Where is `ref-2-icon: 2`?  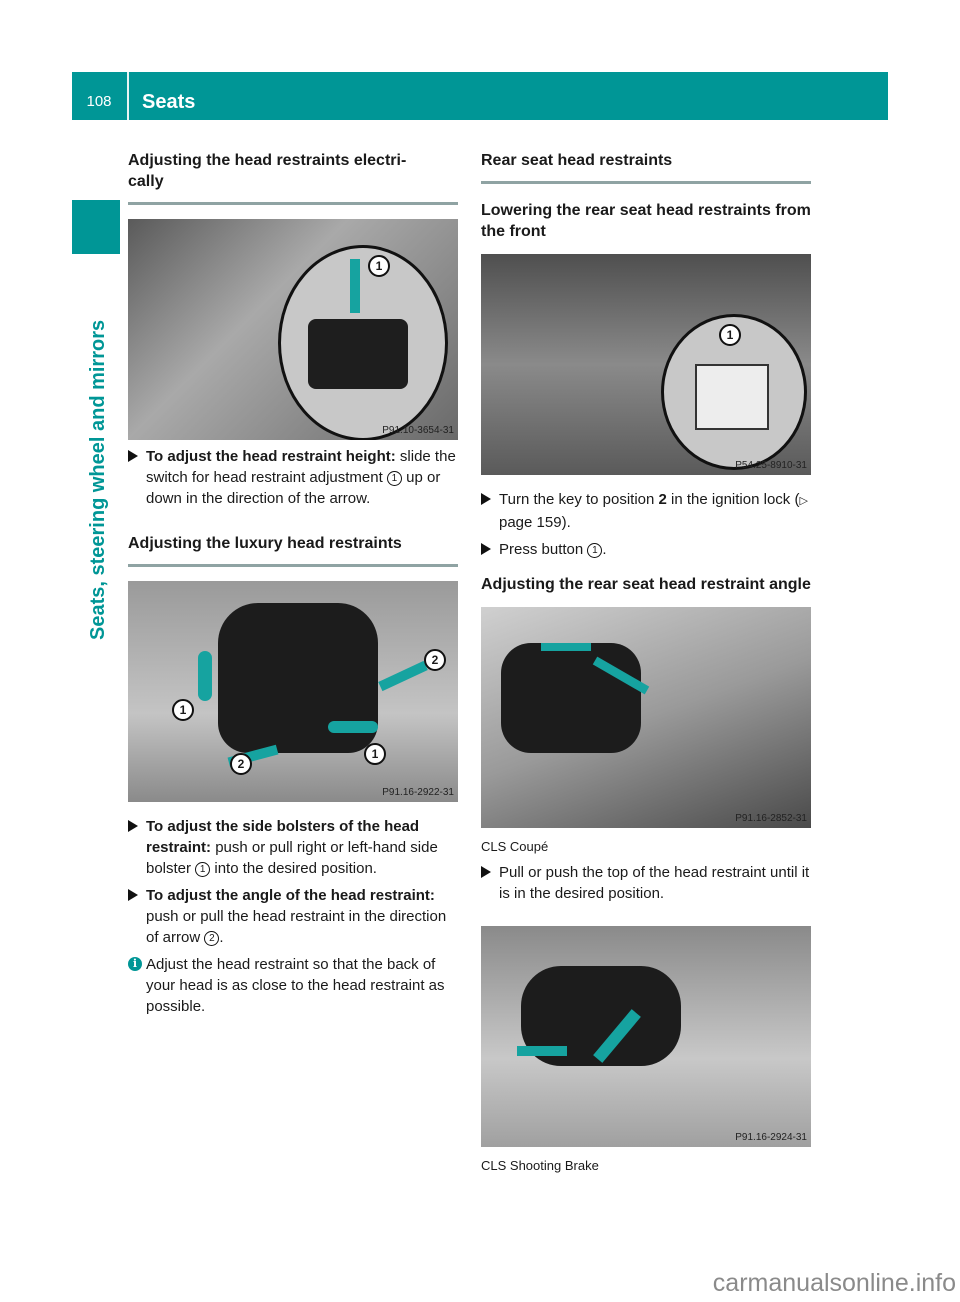 ref-2-icon: 2 is located at coordinates (212, 938).